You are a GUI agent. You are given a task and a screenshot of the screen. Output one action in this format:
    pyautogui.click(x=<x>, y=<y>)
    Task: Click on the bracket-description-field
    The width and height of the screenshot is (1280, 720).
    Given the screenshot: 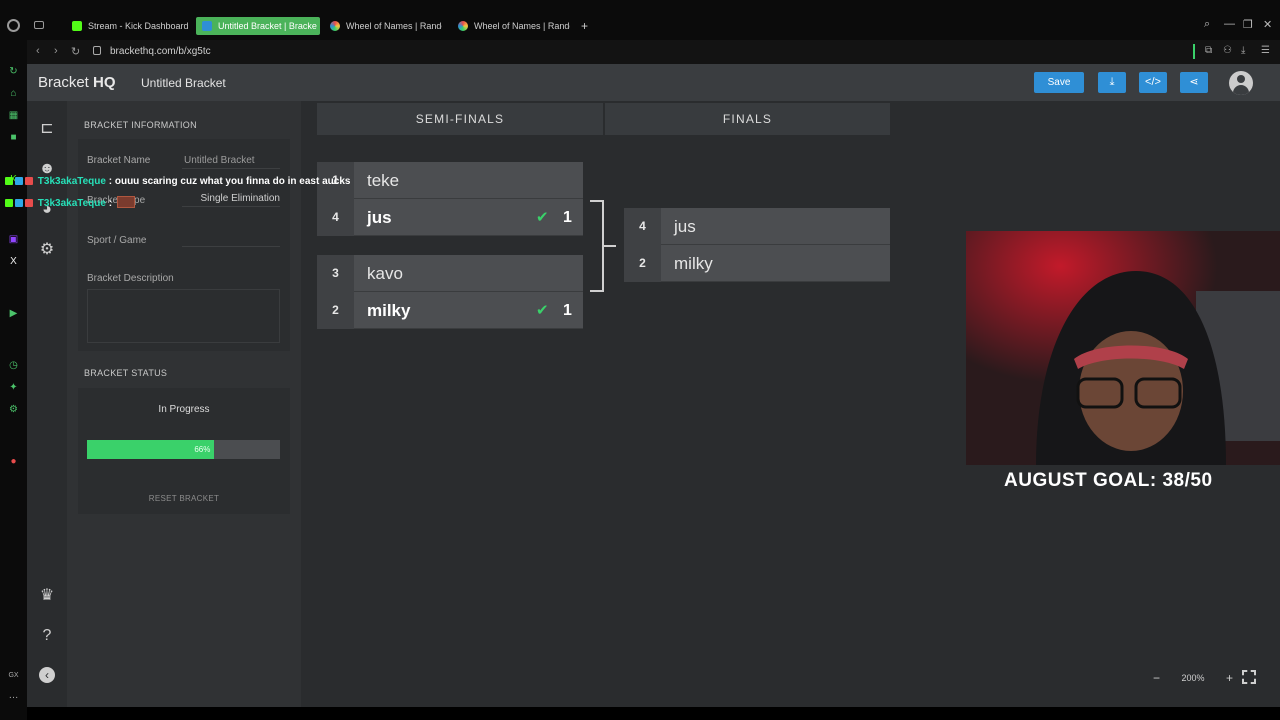 What is the action you would take?
    pyautogui.click(x=183, y=316)
    